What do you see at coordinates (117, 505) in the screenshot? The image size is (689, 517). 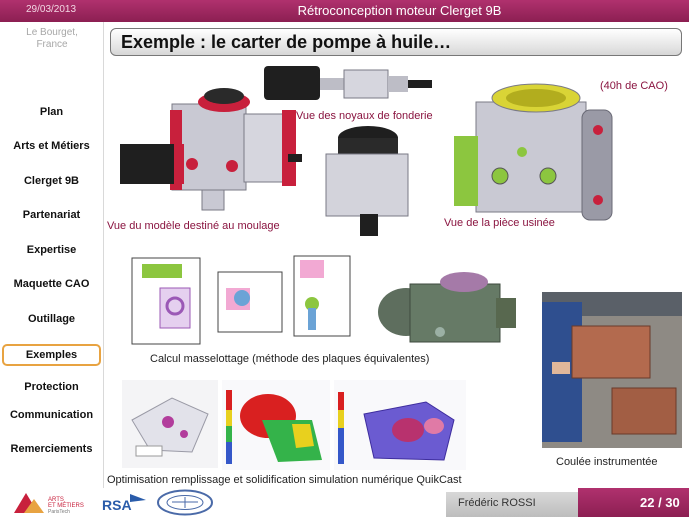 I see `svg-text: RSA` at bounding box center [117, 505].